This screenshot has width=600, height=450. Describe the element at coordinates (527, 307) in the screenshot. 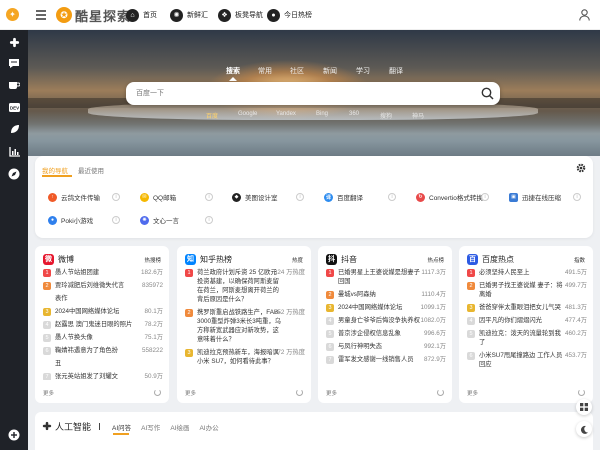

I see `hot-list-item: 3 爸爸穿伴太重眼泪把女儿气哭 481.3万` at that location.